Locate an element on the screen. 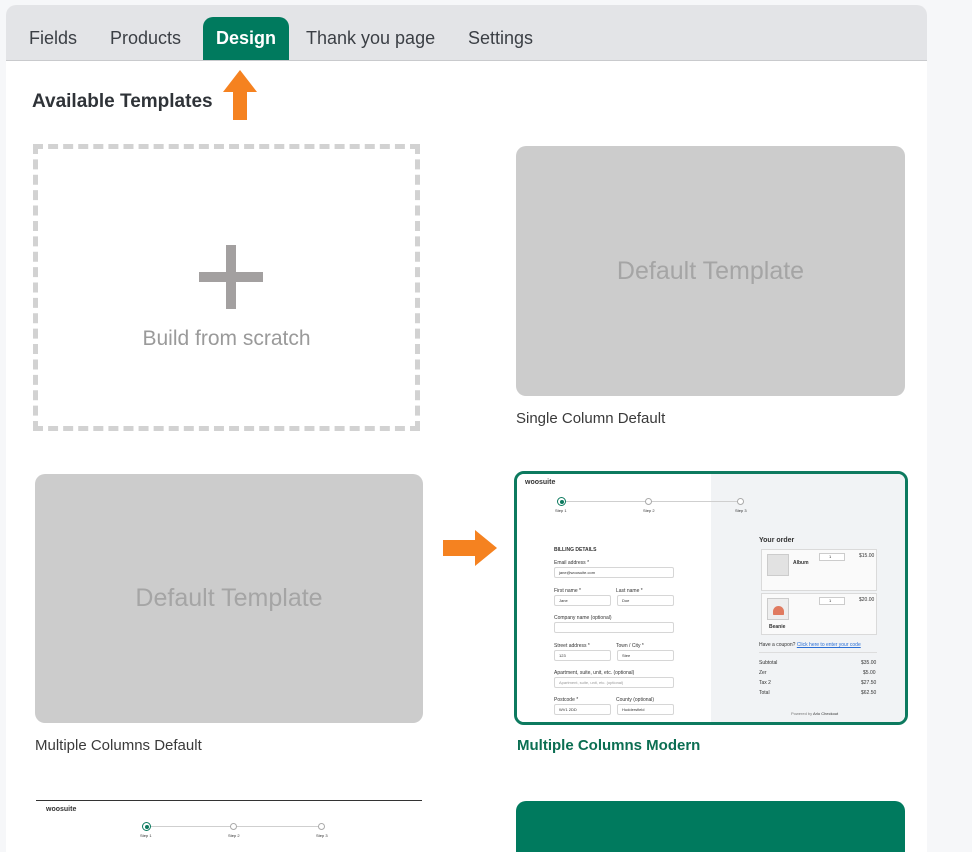 This screenshot has width=972, height=852. arrow-right-icon is located at coordinates (470, 548).